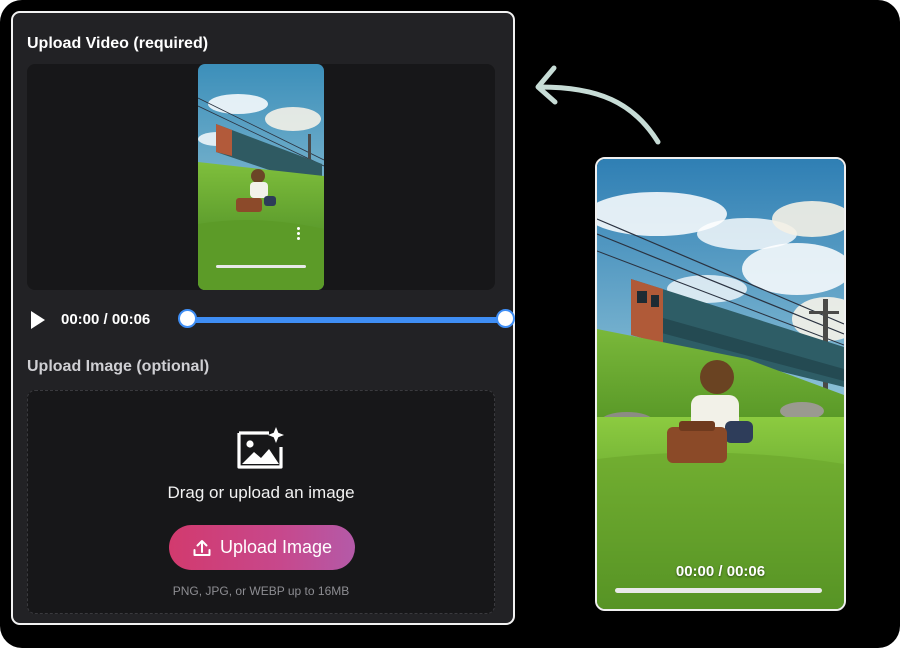  What do you see at coordinates (598, 105) in the screenshot?
I see `curved-arrow-icon` at bounding box center [598, 105].